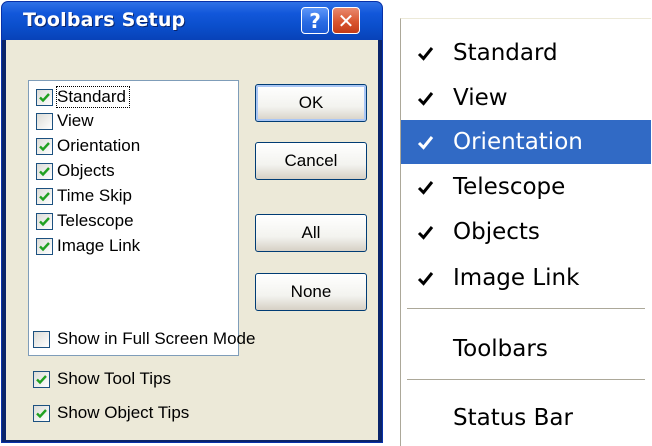 The height and width of the screenshot is (446, 652). What do you see at coordinates (516, 278) in the screenshot?
I see `menu-item-label: Image Link` at bounding box center [516, 278].